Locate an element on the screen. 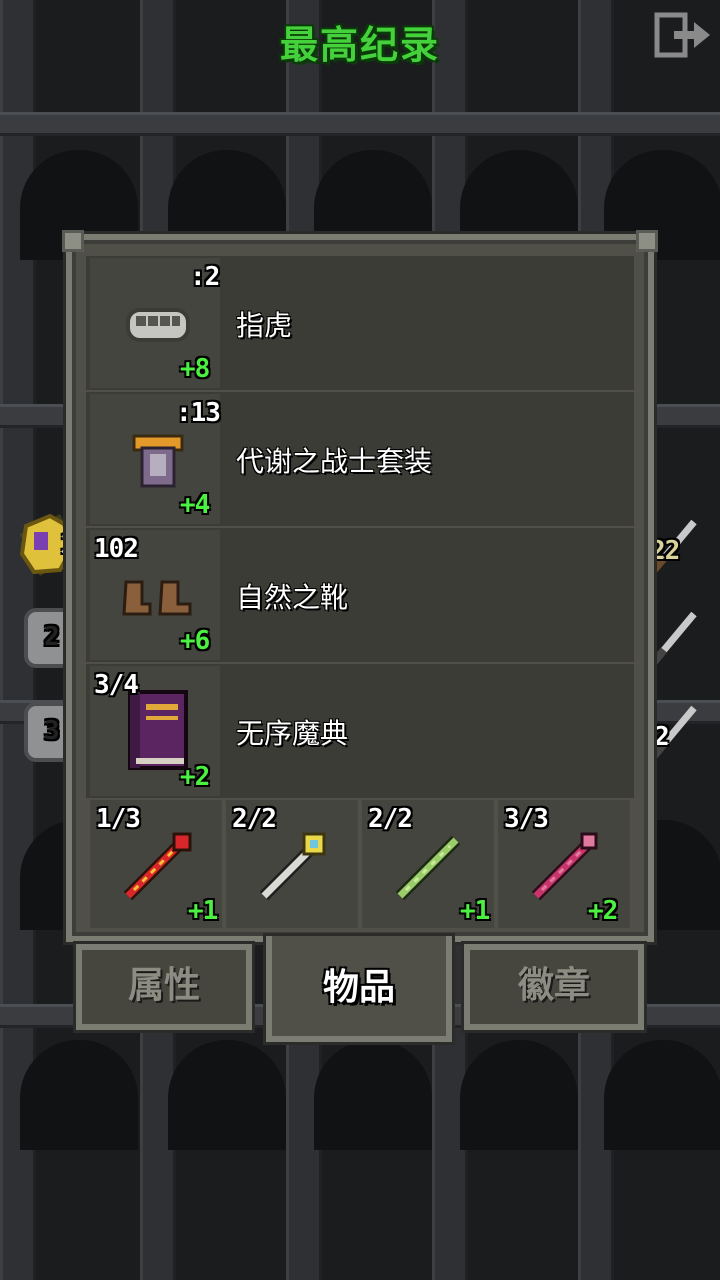  fire-wand-icon is located at coordinates (157, 866).